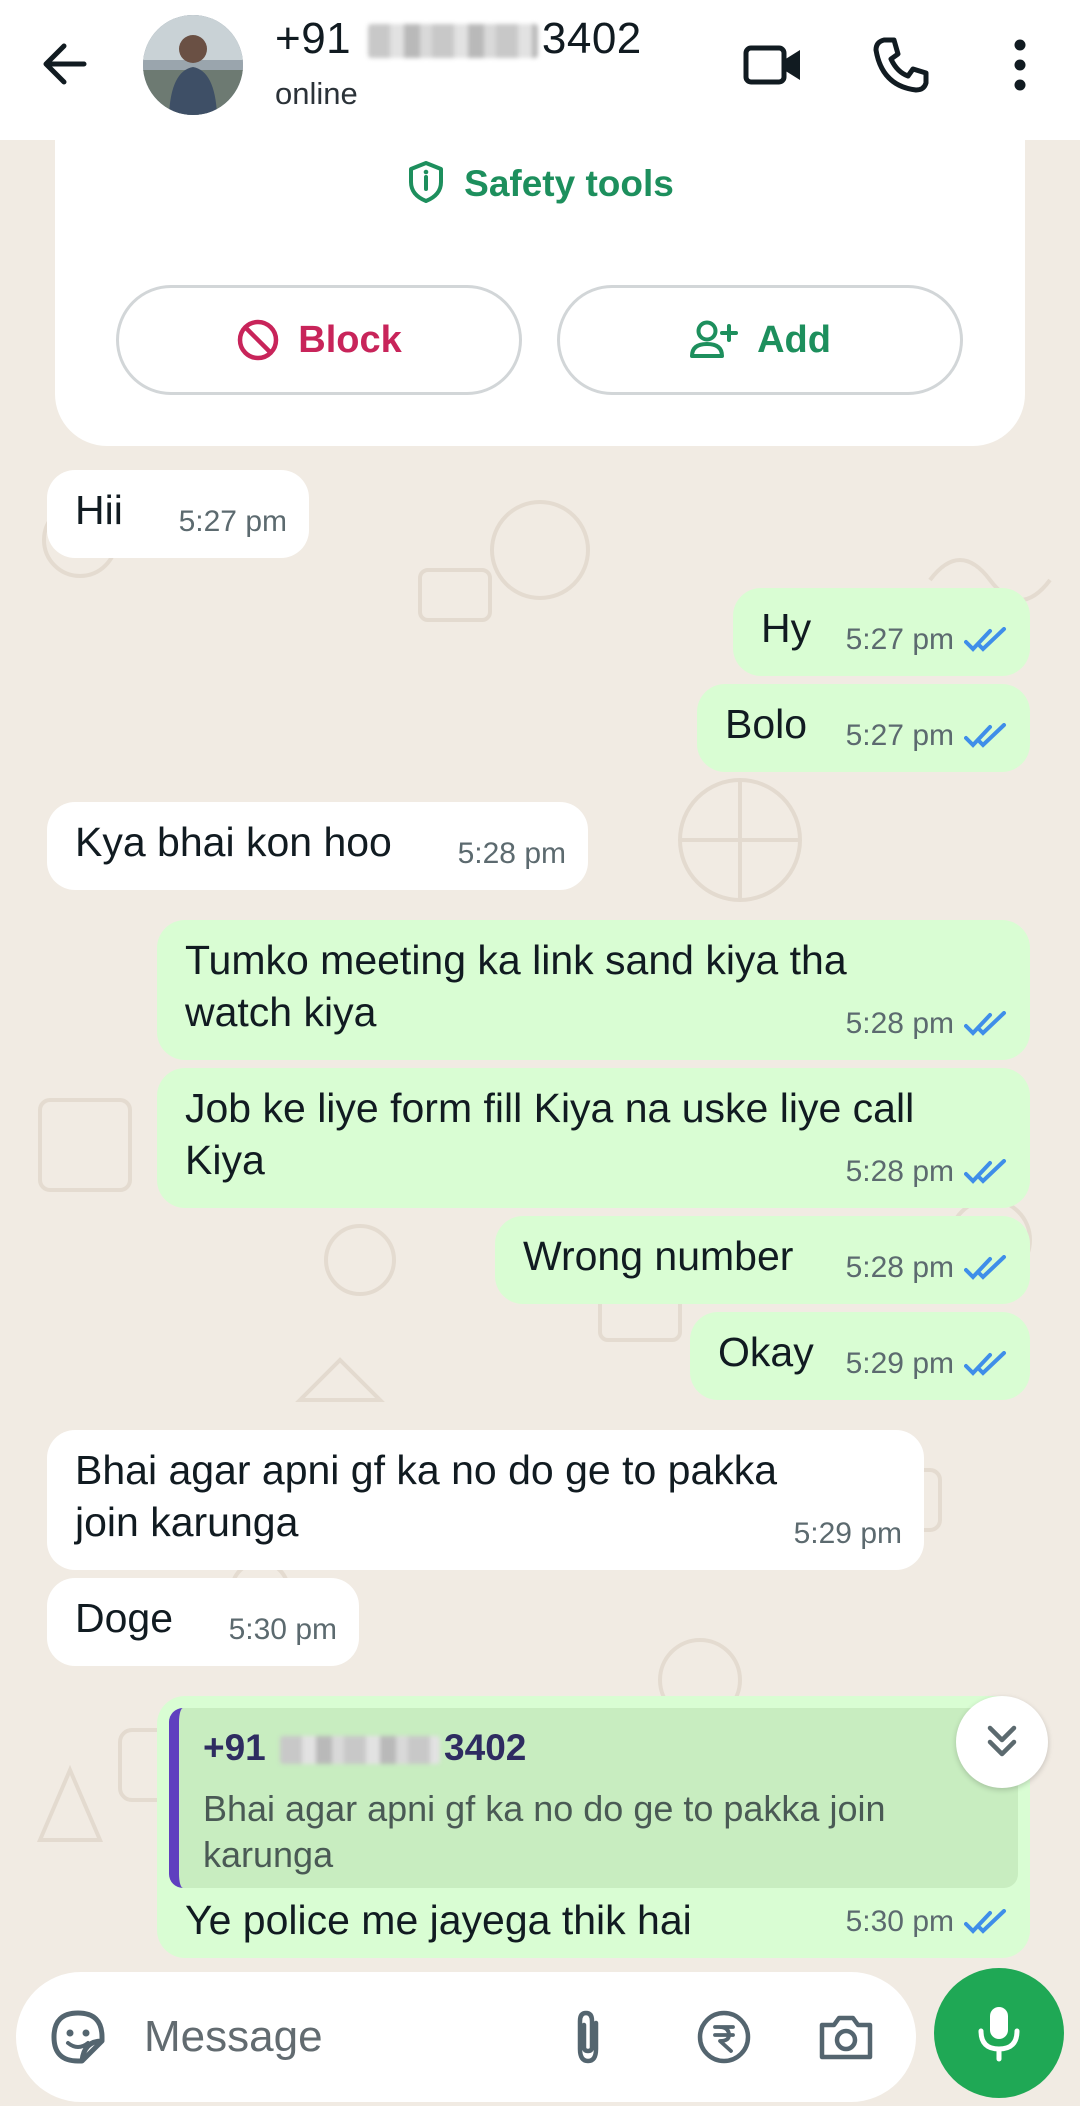 Image resolution: width=1080 pixels, height=2106 pixels. What do you see at coordinates (588, 2037) in the screenshot?
I see `paperclip-icon` at bounding box center [588, 2037].